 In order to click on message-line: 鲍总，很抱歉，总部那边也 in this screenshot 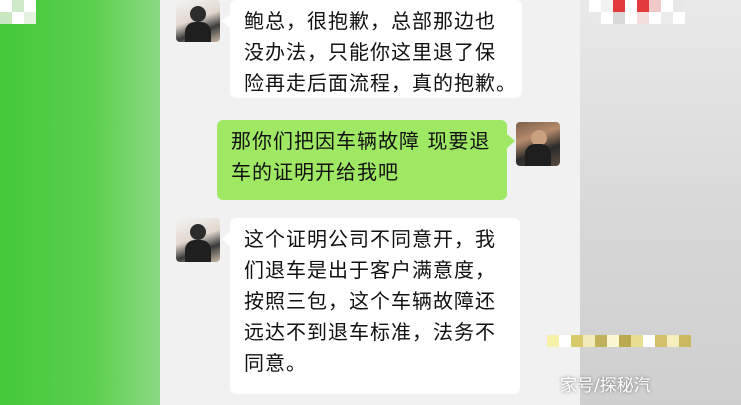, I will do `click(370, 21)`.